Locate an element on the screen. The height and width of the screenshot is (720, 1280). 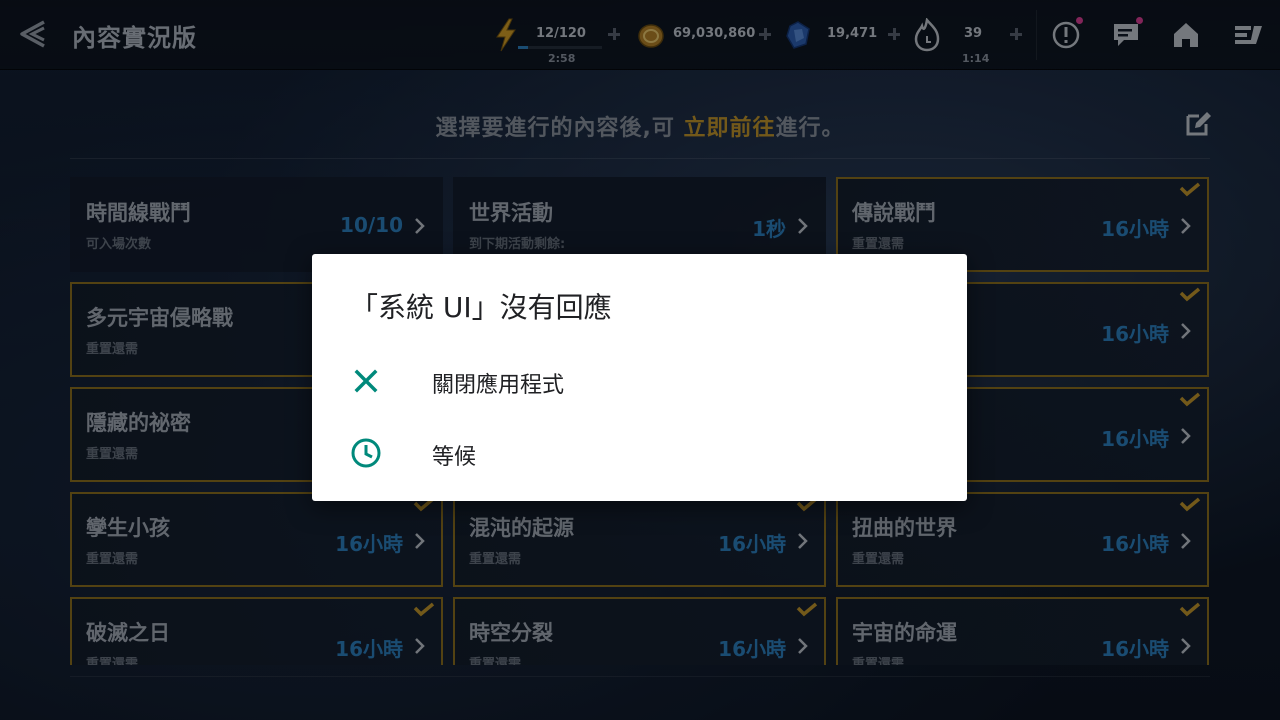
wait-label: 等候 is located at coordinates (454, 457).